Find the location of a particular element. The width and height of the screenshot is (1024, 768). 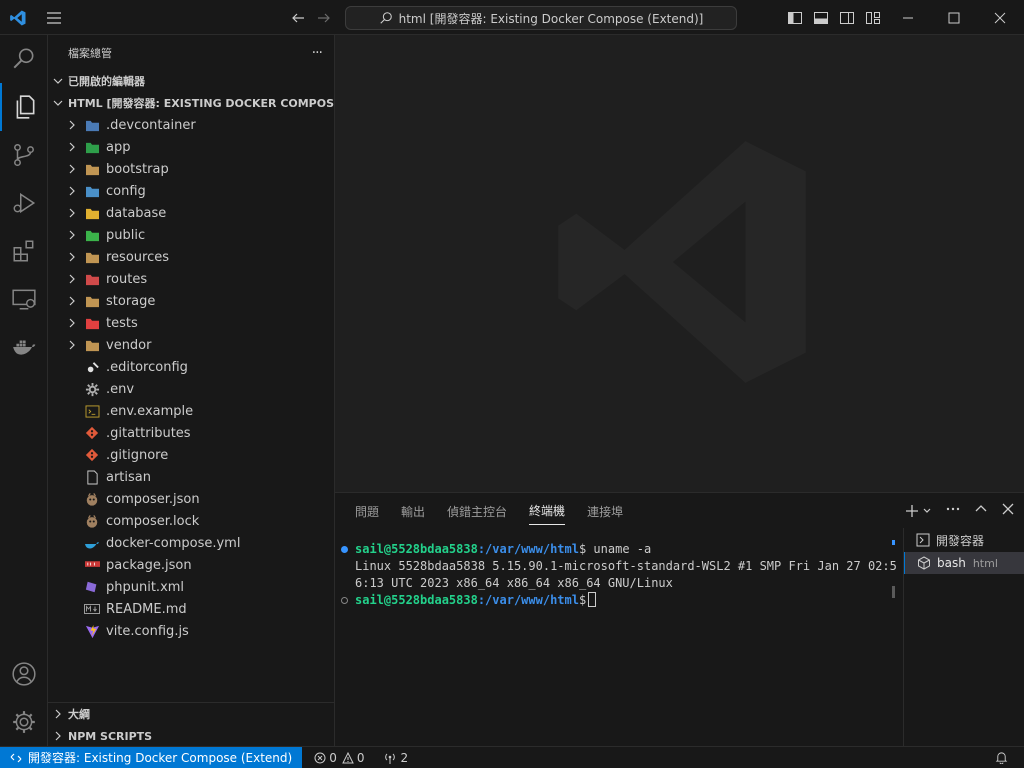

folder-item: resources is located at coordinates (191, 257).